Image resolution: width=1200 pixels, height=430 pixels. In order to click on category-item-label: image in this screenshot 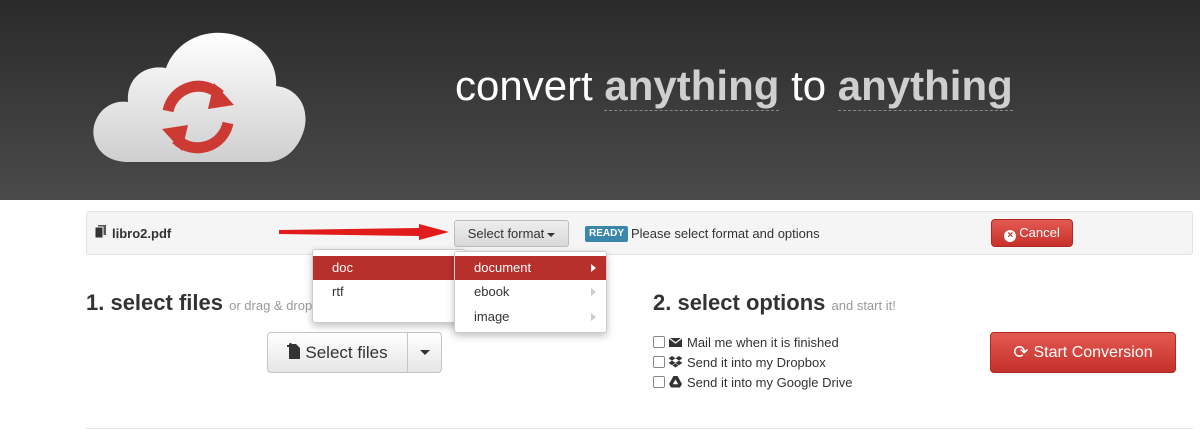, I will do `click(492, 316)`.